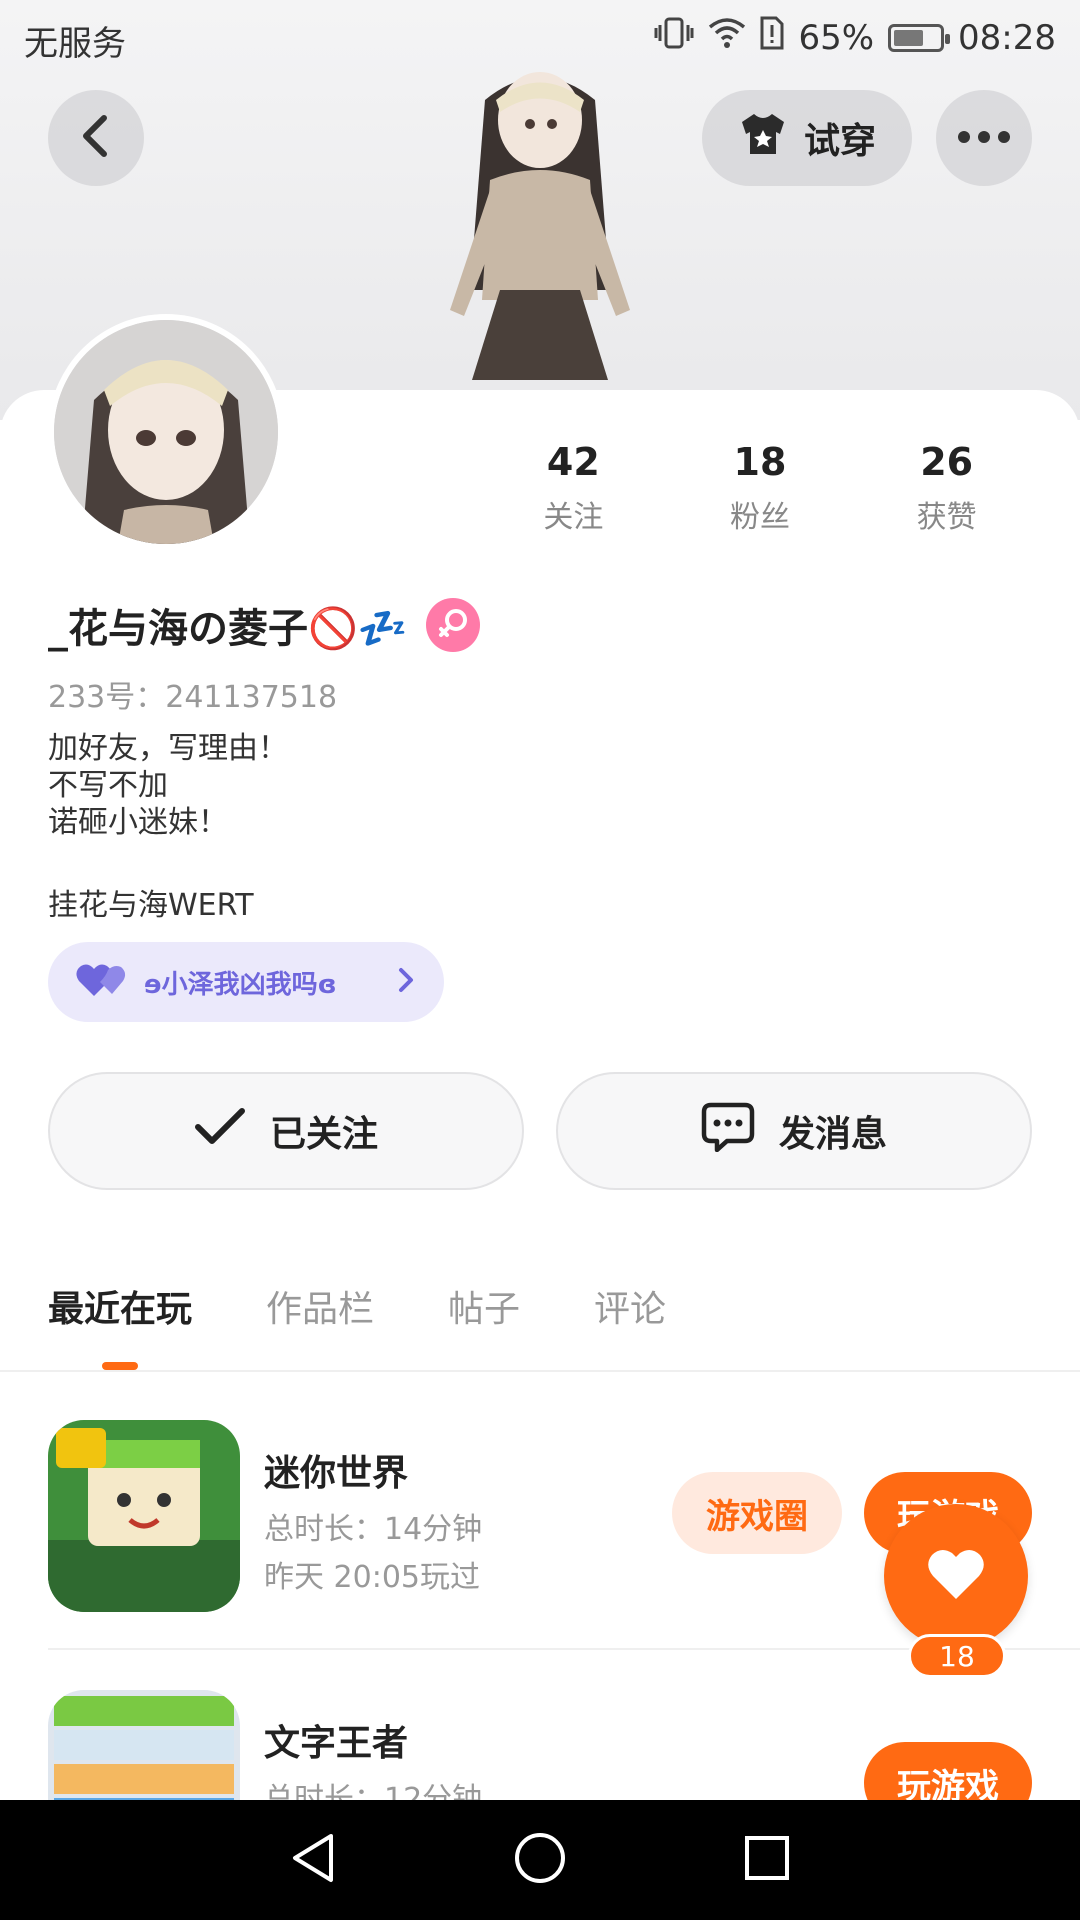 The height and width of the screenshot is (1920, 1080). I want to click on bio-line: 加好友，写理由！, so click(168, 748).